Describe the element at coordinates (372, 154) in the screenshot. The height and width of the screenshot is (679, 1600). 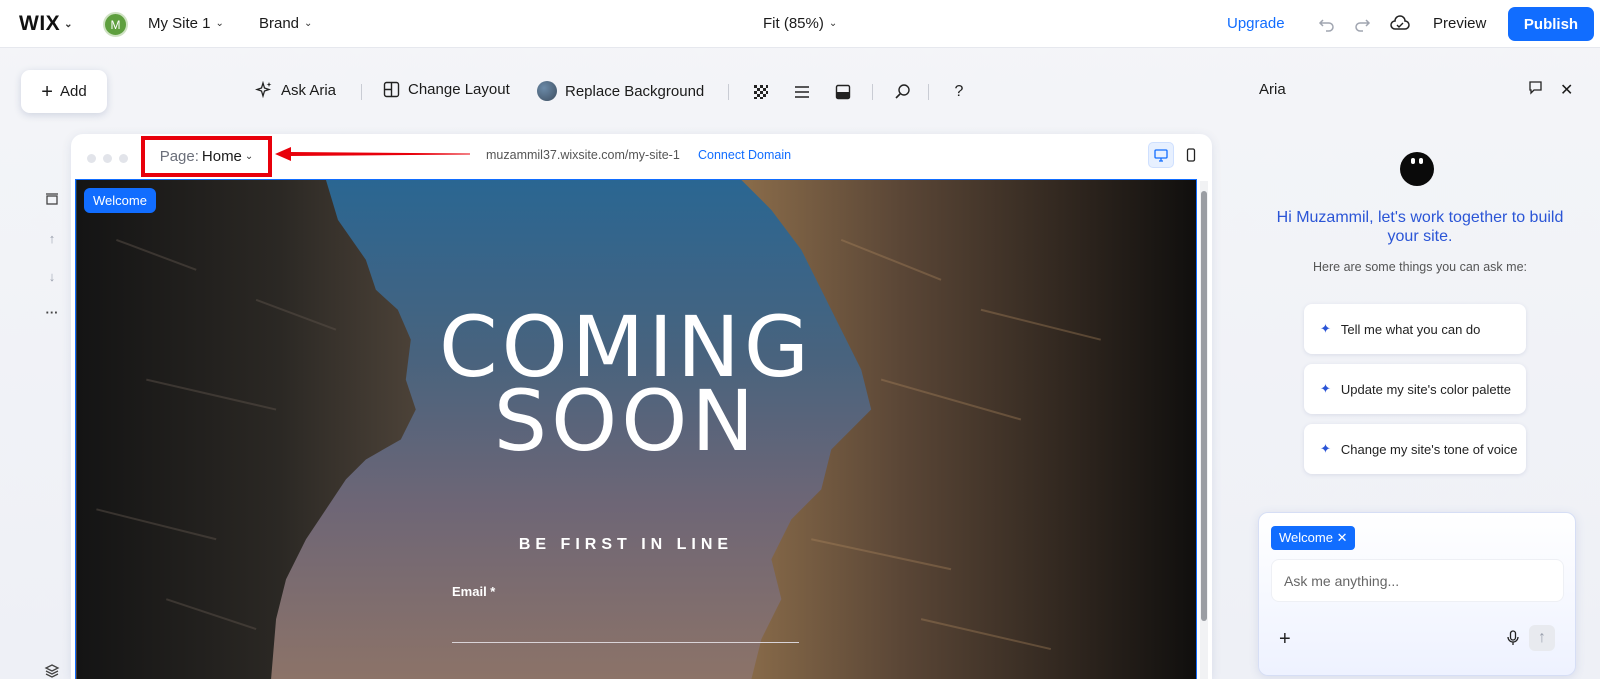
I see `annotation-arrow` at that location.